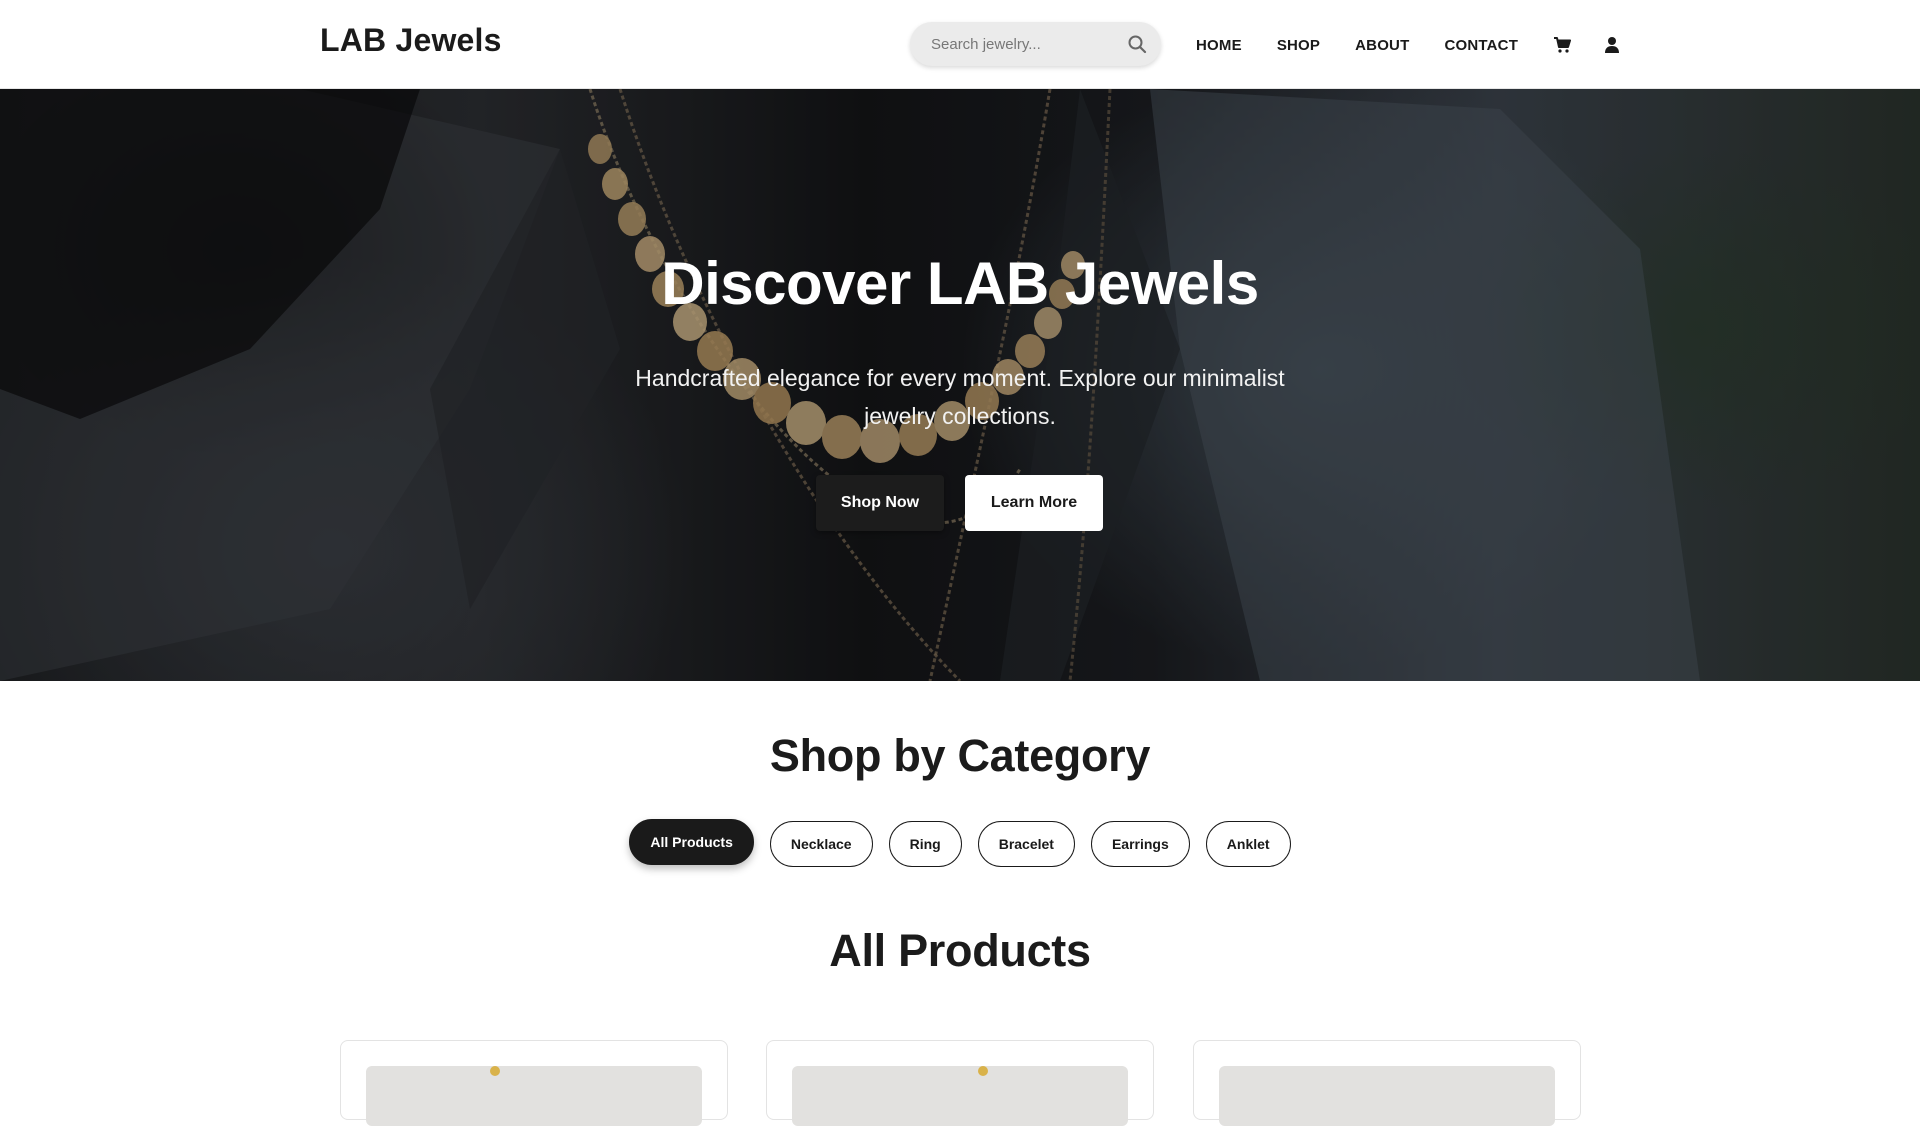 The image size is (1920, 1126). Describe the element at coordinates (1562, 45) in the screenshot. I see `cart-icon` at that location.